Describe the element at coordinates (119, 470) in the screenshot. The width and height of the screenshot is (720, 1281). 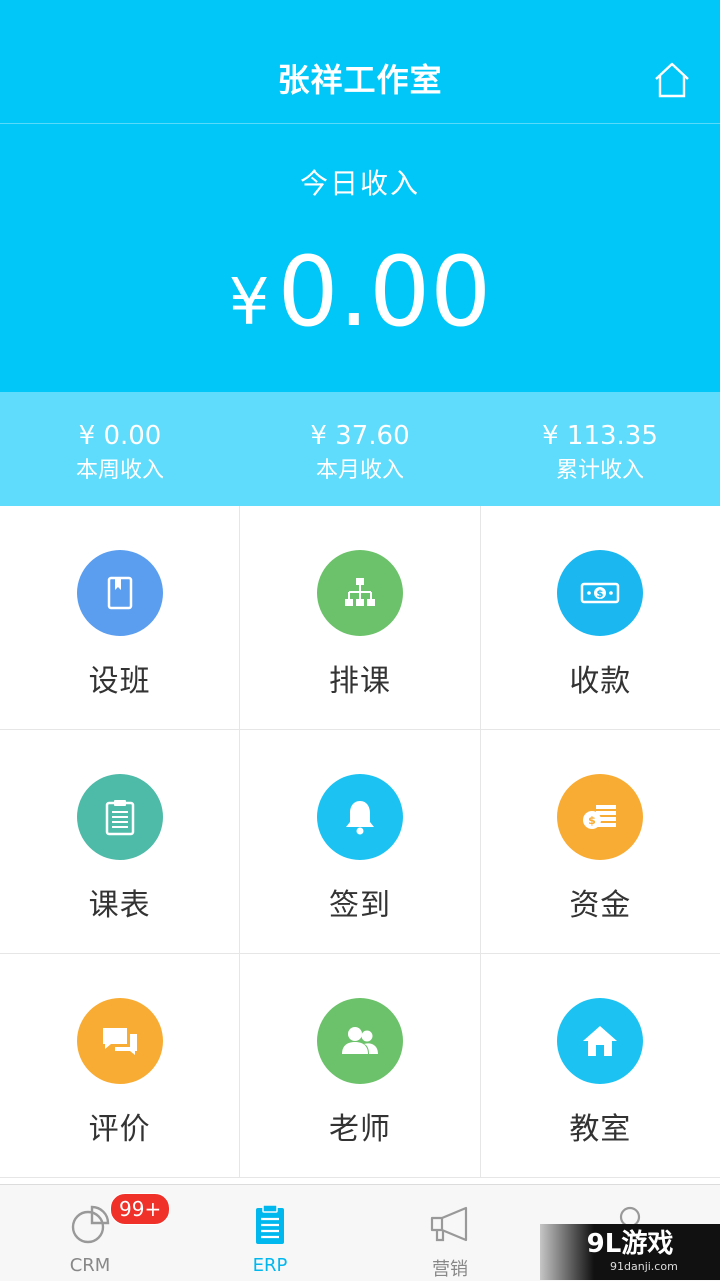
I see `stat-label: 本周收入` at that location.